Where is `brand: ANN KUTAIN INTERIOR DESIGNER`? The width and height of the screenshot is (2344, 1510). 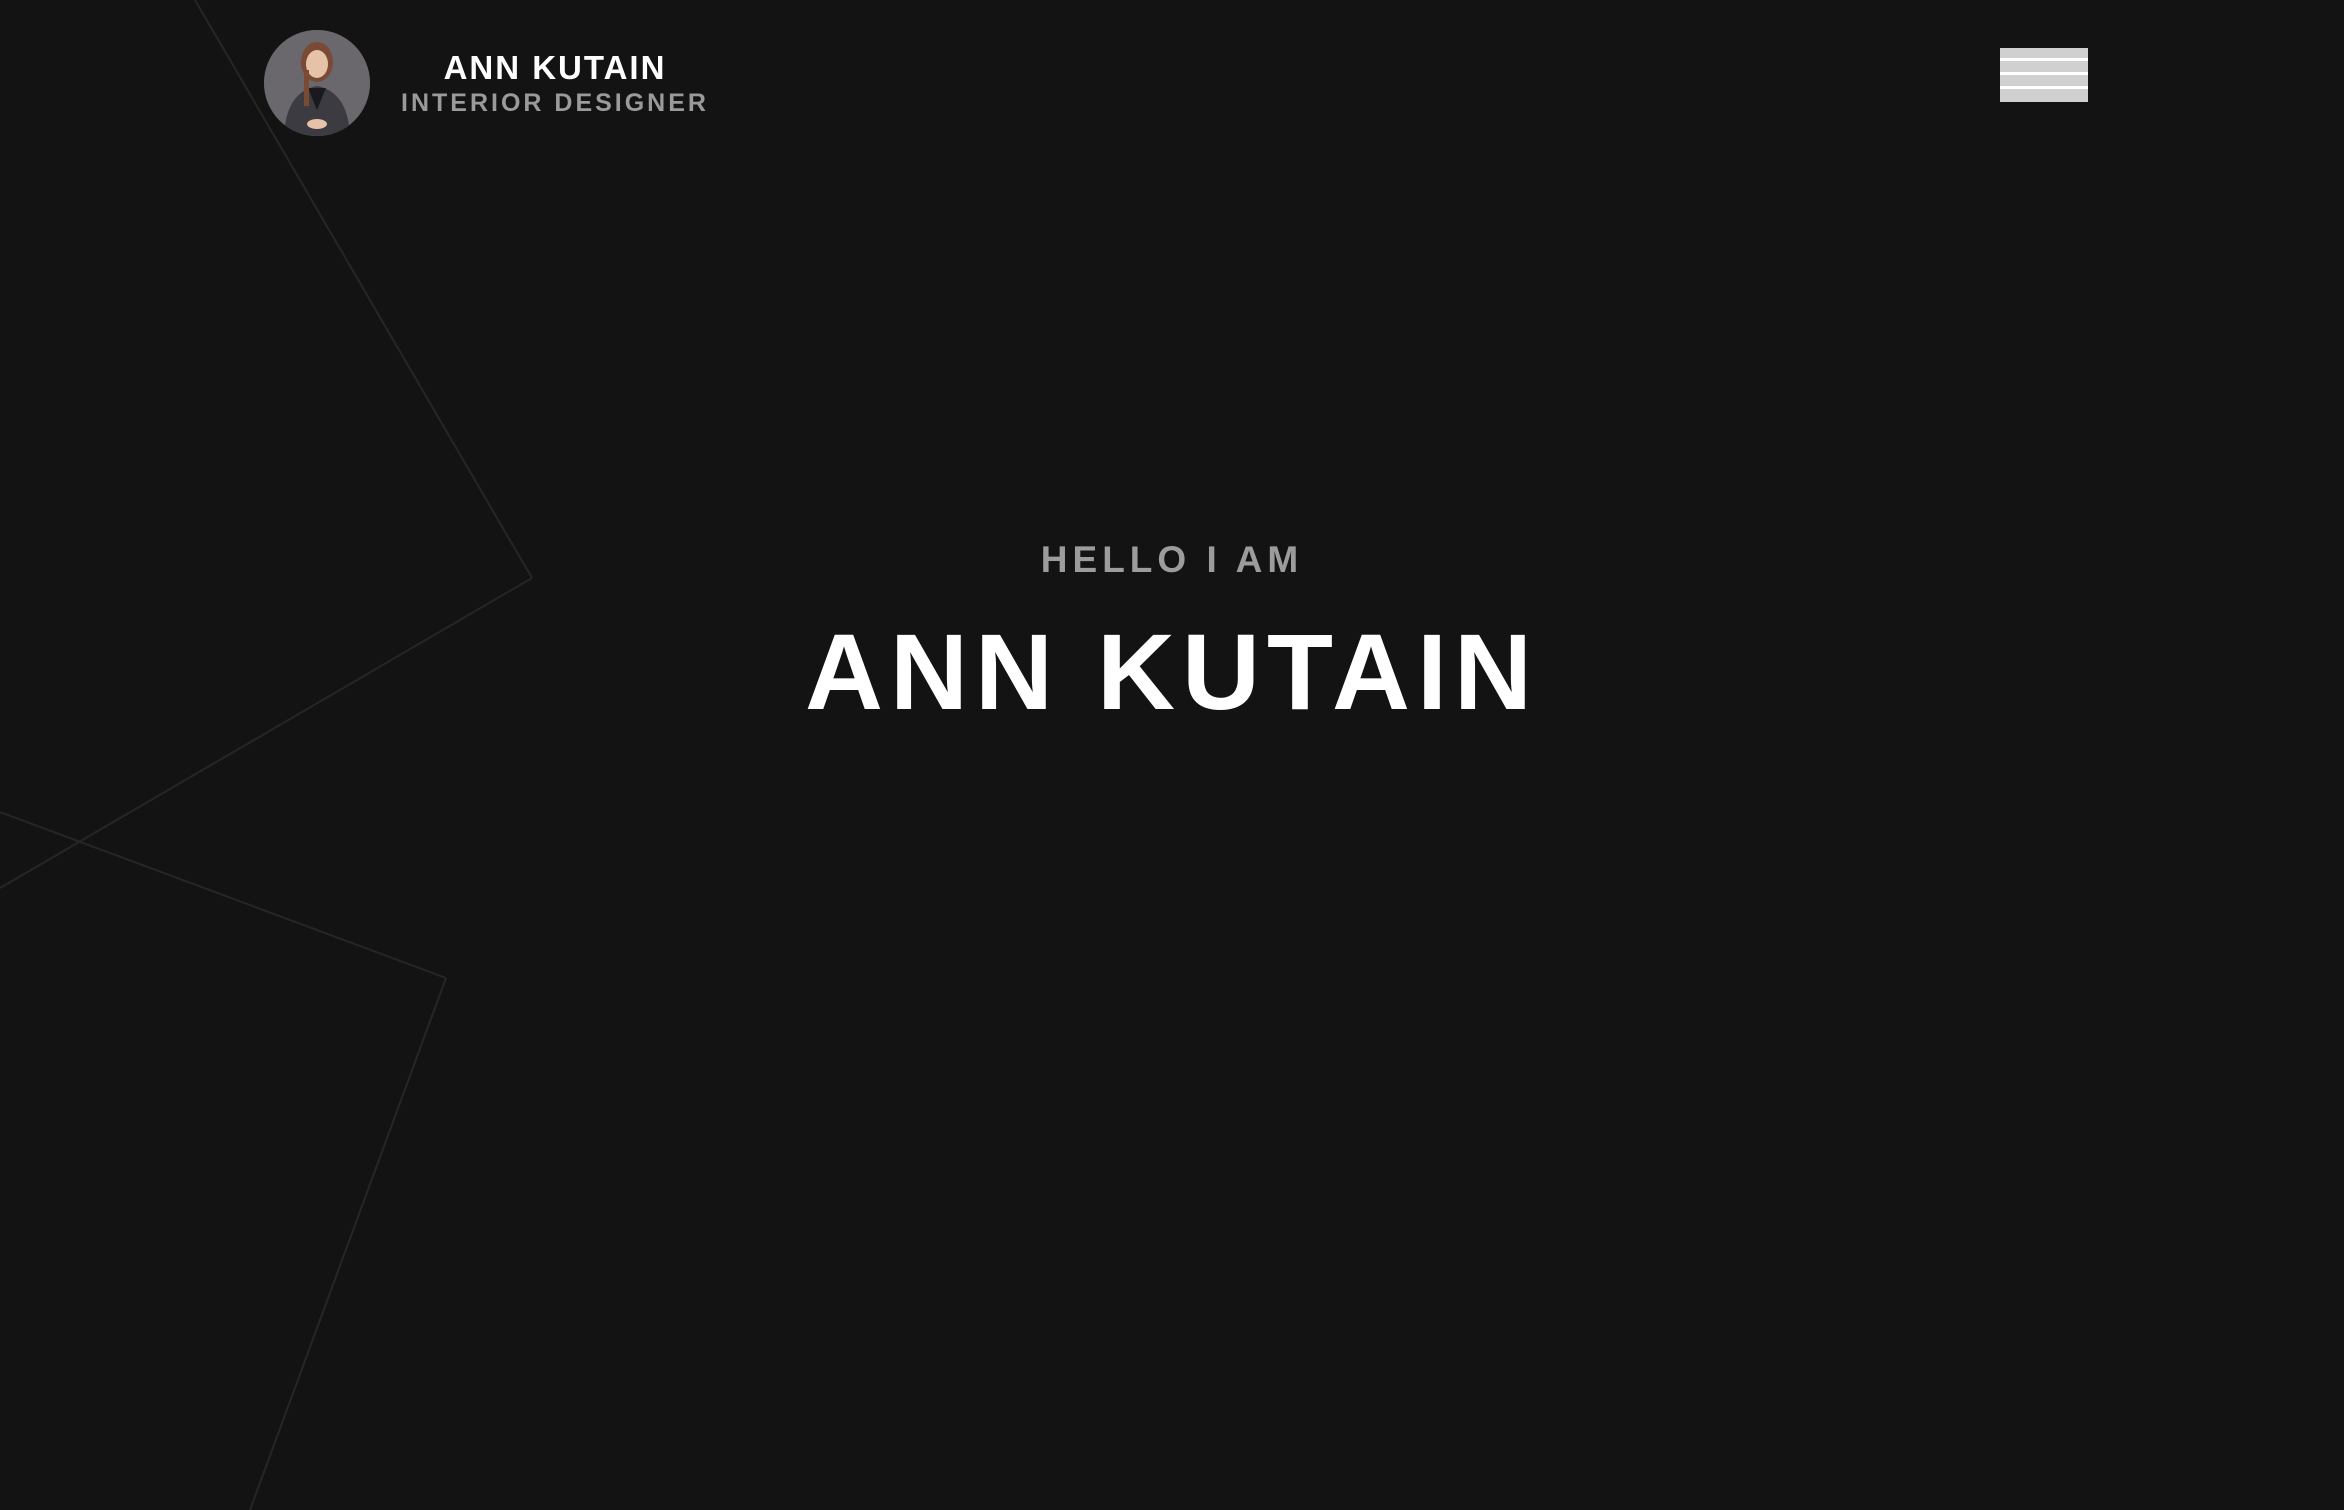
brand: ANN KUTAIN INTERIOR DESIGNER is located at coordinates (555, 83).